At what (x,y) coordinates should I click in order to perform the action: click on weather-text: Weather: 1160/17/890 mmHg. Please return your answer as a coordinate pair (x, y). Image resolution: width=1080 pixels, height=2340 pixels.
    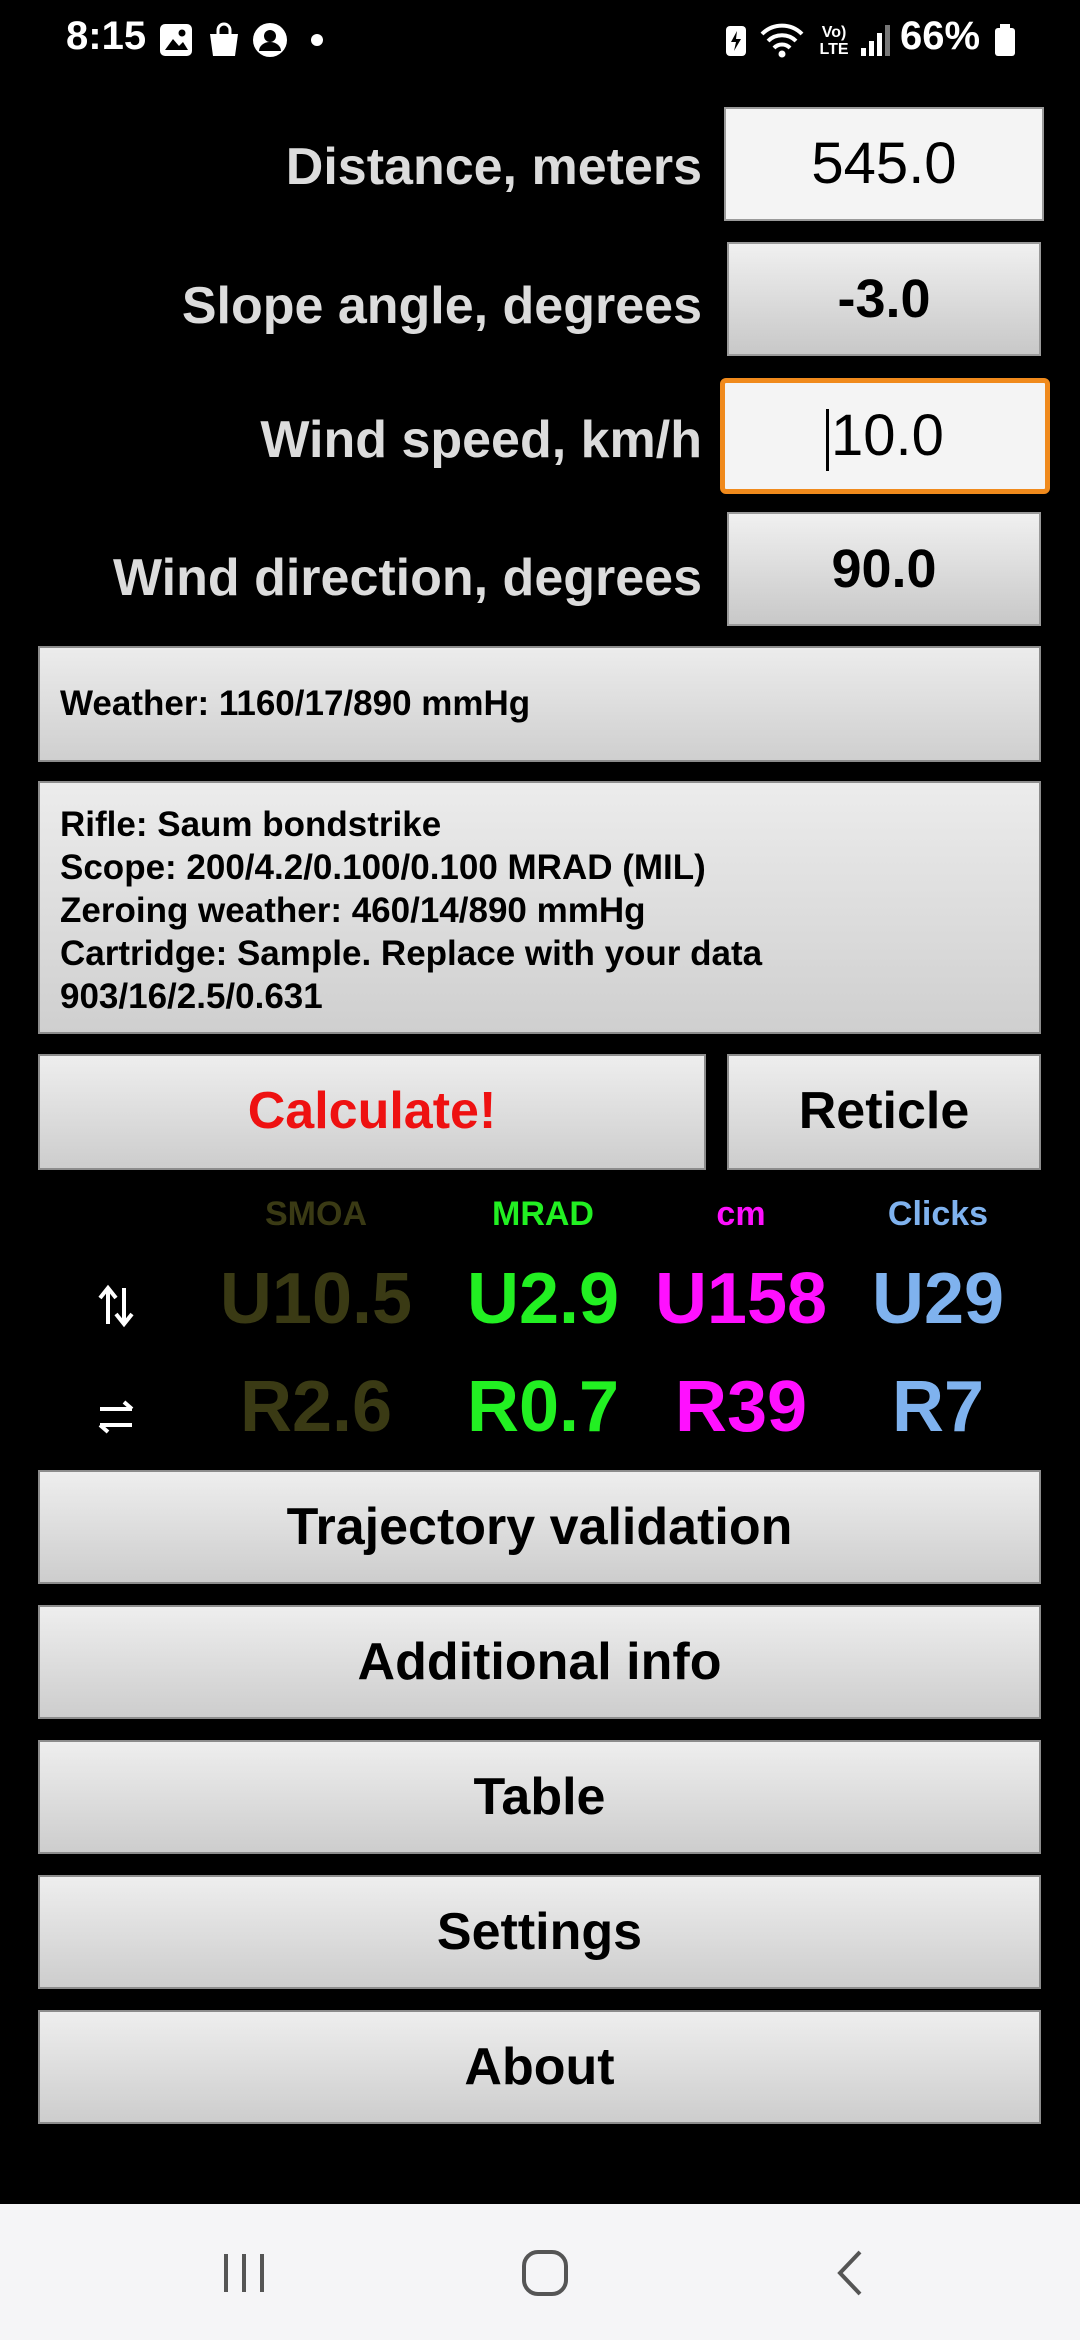
    Looking at the image, I should click on (295, 703).